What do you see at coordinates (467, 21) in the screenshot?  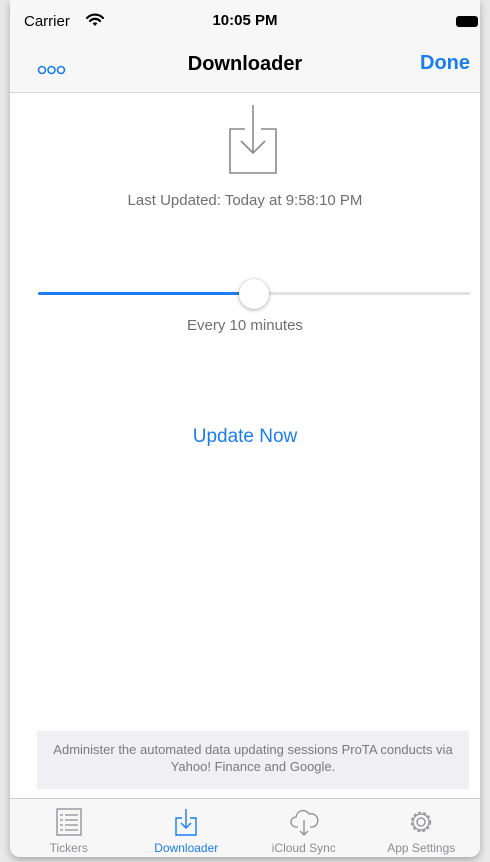 I see `battery-icon` at bounding box center [467, 21].